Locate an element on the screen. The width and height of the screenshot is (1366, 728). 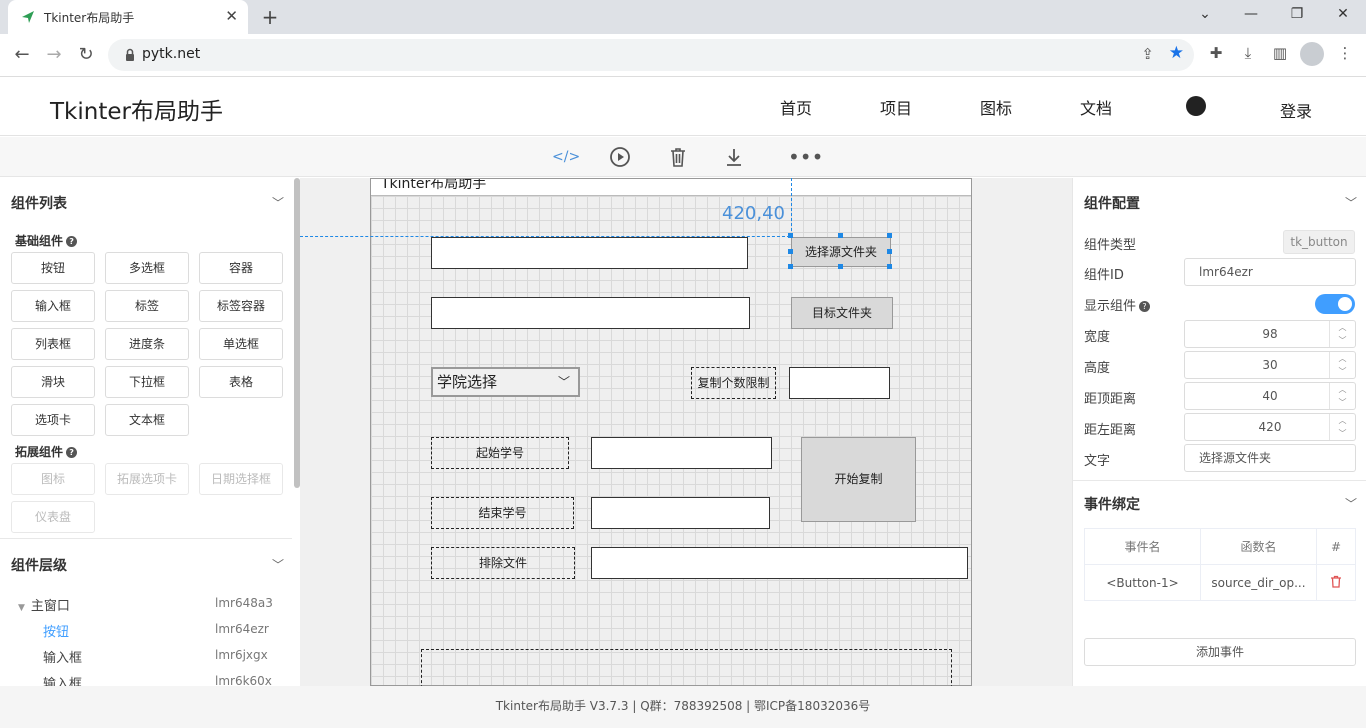
code-icon: </> is located at coordinates (566, 157).